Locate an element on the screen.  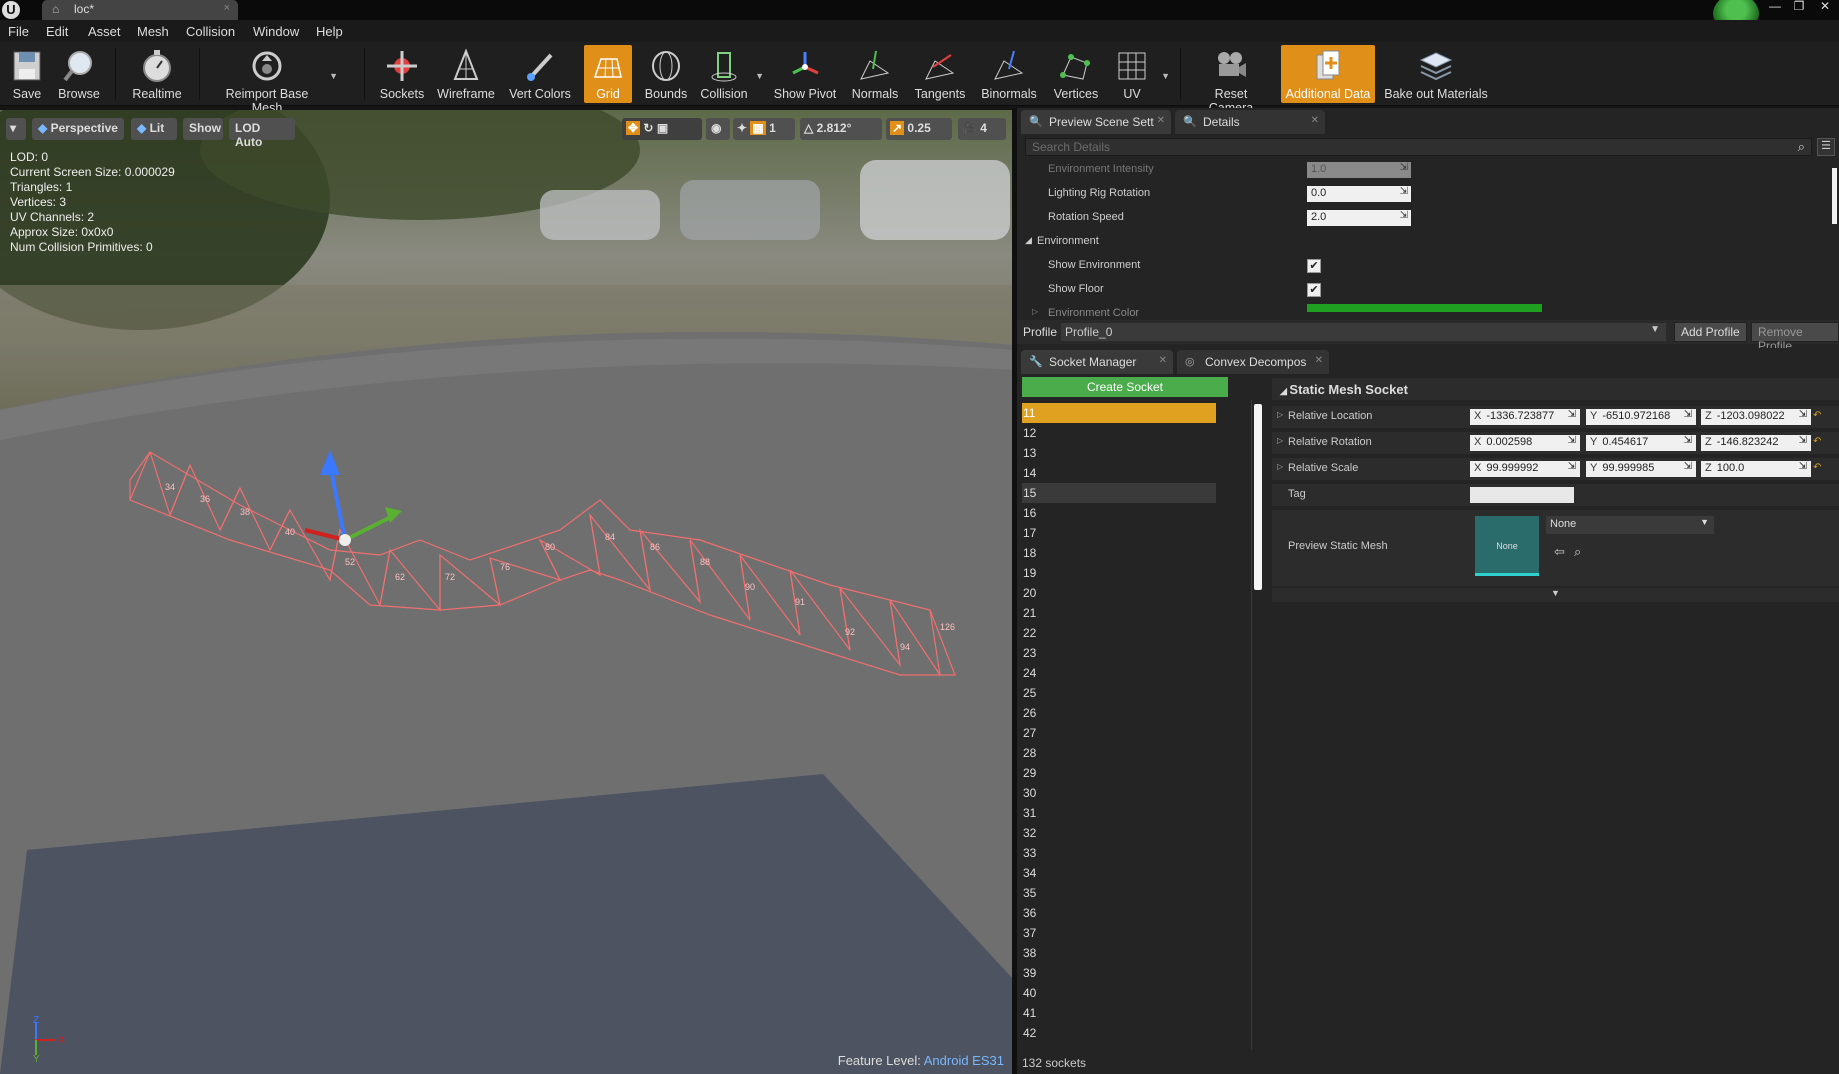
socket-list-item: 27 is located at coordinates (1119, 733).